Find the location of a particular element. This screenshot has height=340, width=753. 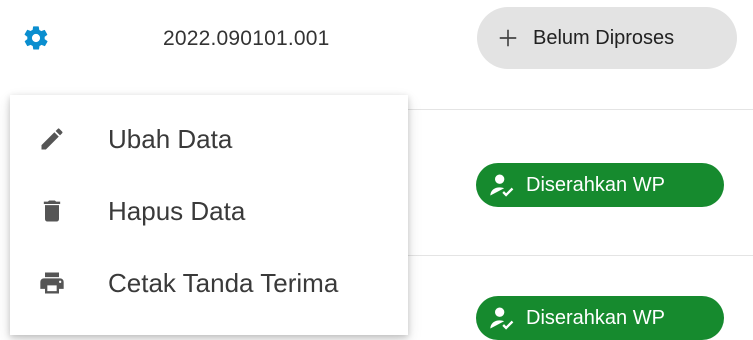

menu-item-ubah-data: Ubah Data is located at coordinates (209, 139).